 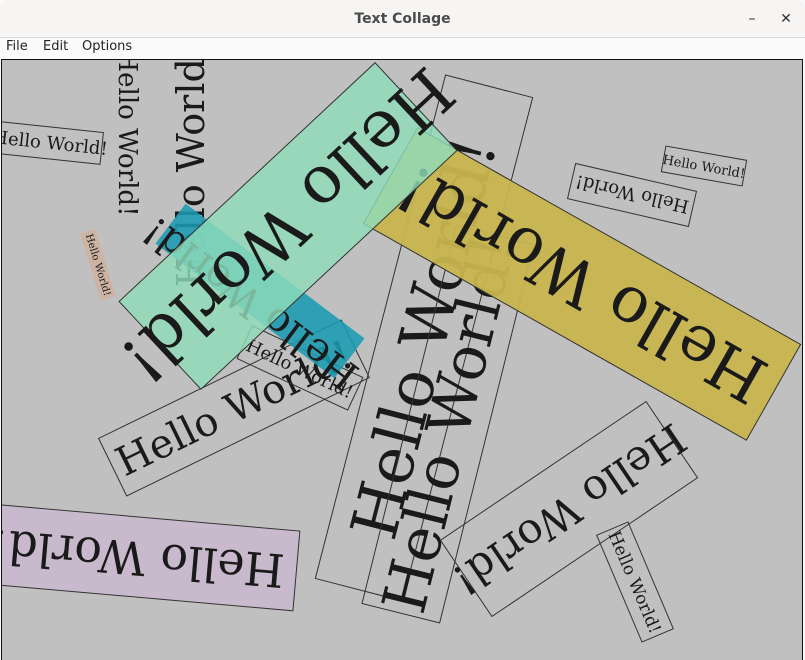 I want to click on title-bar: Text Collage – ✕, so click(x=402, y=19).